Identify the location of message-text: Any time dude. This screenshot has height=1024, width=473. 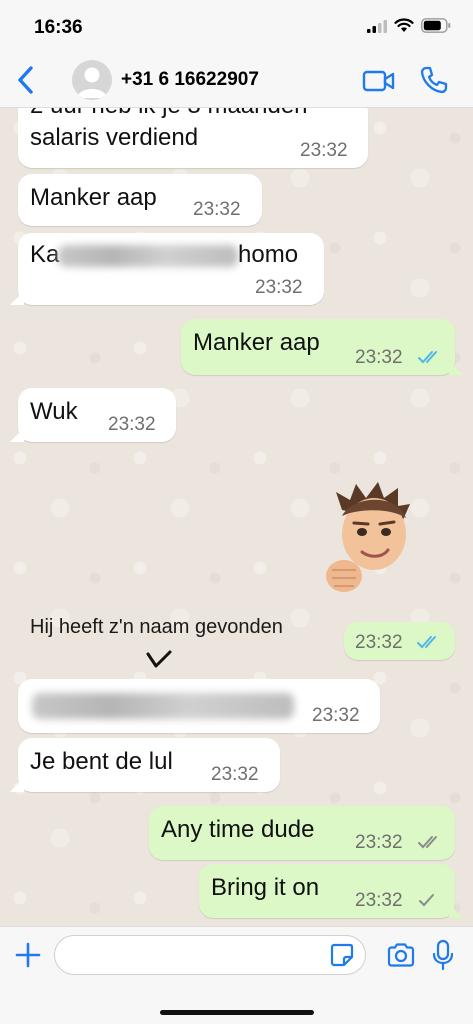
(238, 829).